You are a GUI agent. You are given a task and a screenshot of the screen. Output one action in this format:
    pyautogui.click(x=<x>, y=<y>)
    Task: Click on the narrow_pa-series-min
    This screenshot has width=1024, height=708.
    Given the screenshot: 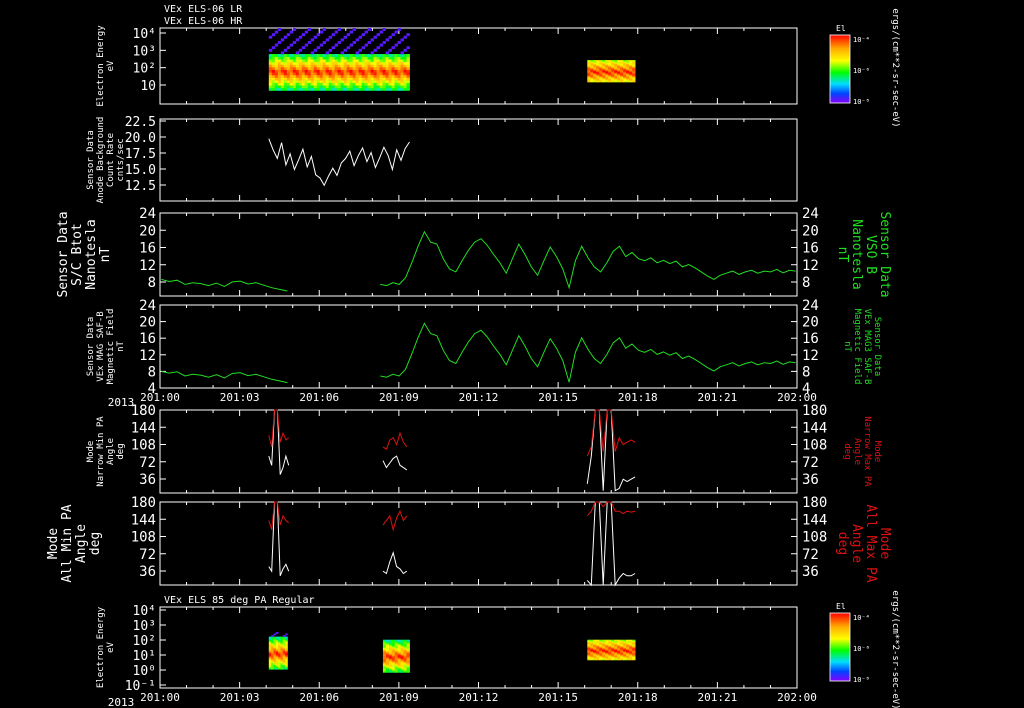 What is the action you would take?
    pyautogui.click(x=395, y=463)
    